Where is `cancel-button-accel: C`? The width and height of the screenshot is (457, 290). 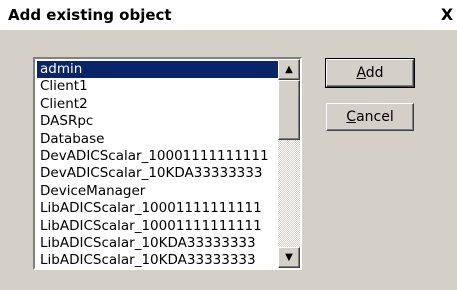 cancel-button-accel: C is located at coordinates (351, 117).